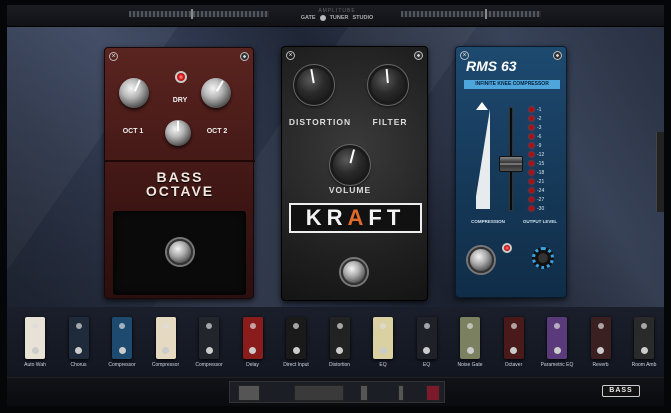  Describe the element at coordinates (541, 154) in the screenshot. I see `led-scale-label: -12` at that location.